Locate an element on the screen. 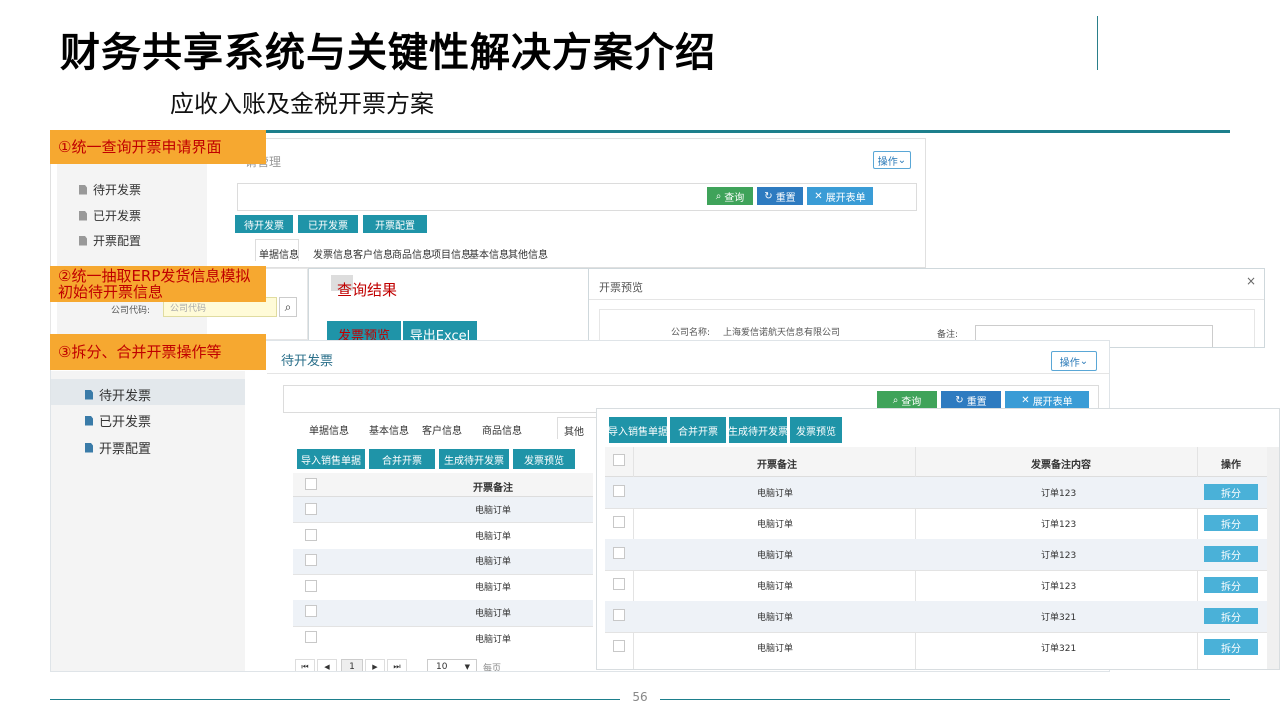 This screenshot has height=720, width=1280. pager-first-button: ⏮ is located at coordinates (305, 665).